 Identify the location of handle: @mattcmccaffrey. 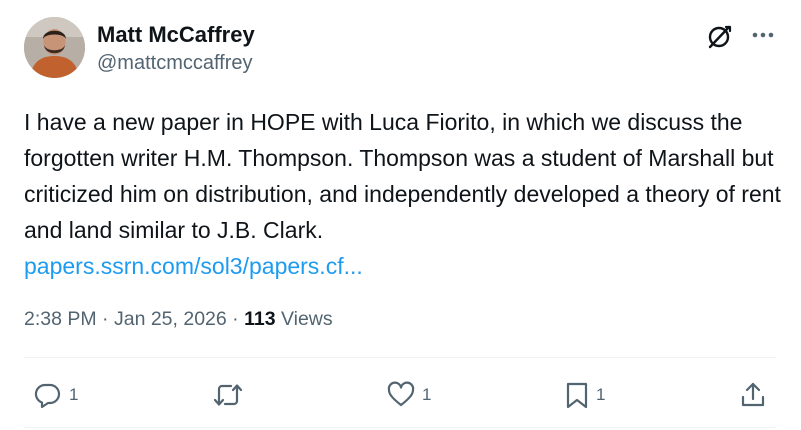
(176, 63).